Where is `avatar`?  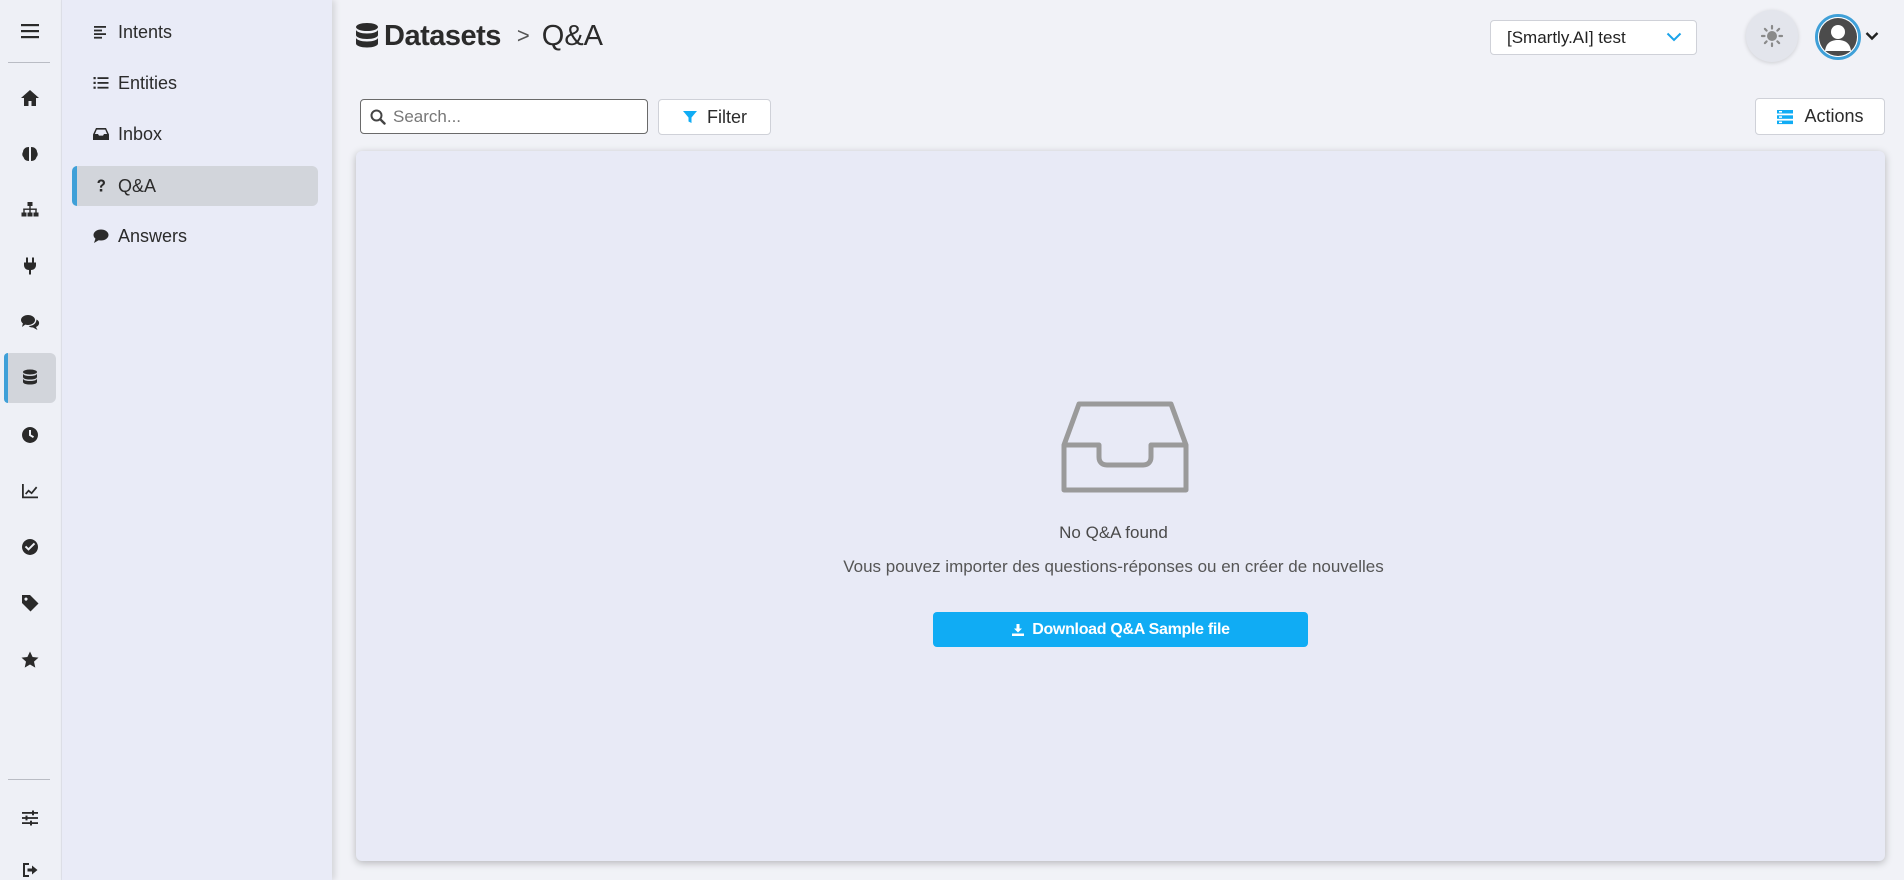
avatar is located at coordinates (1838, 37).